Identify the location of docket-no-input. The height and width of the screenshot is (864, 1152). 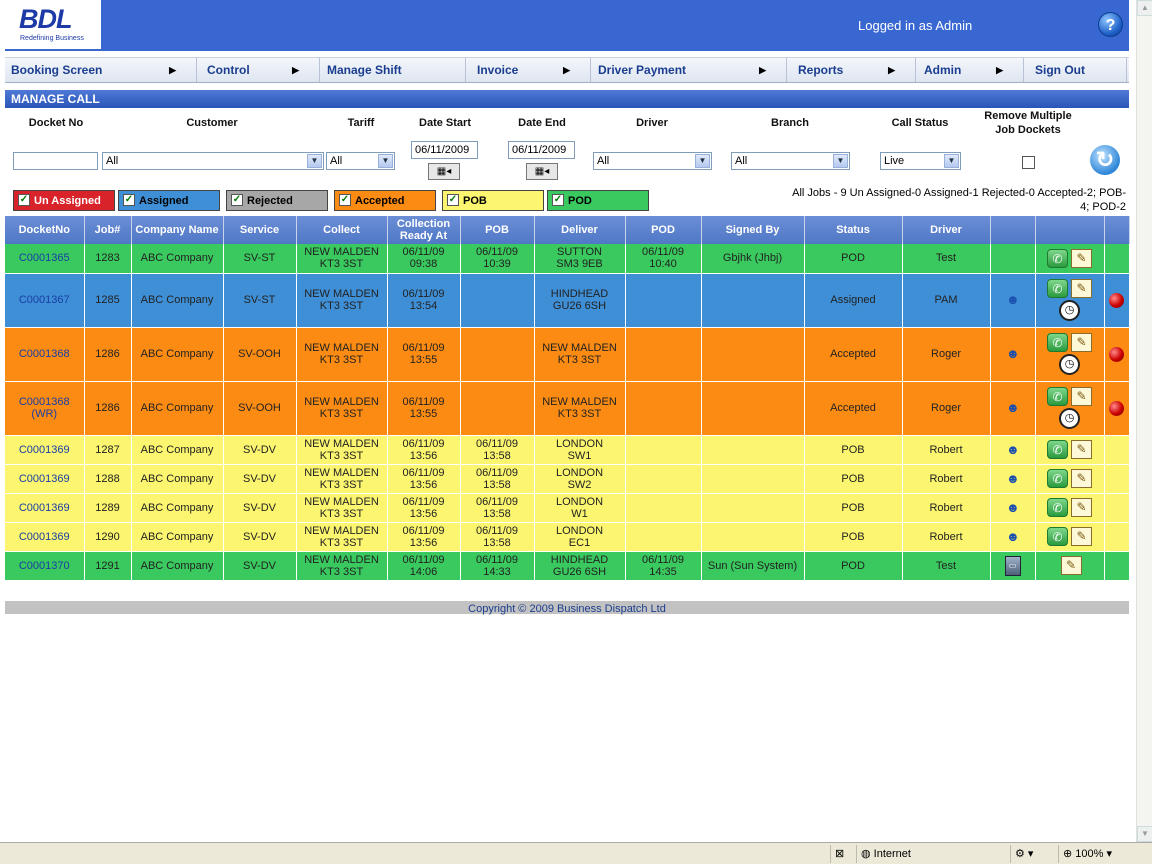
(55, 161).